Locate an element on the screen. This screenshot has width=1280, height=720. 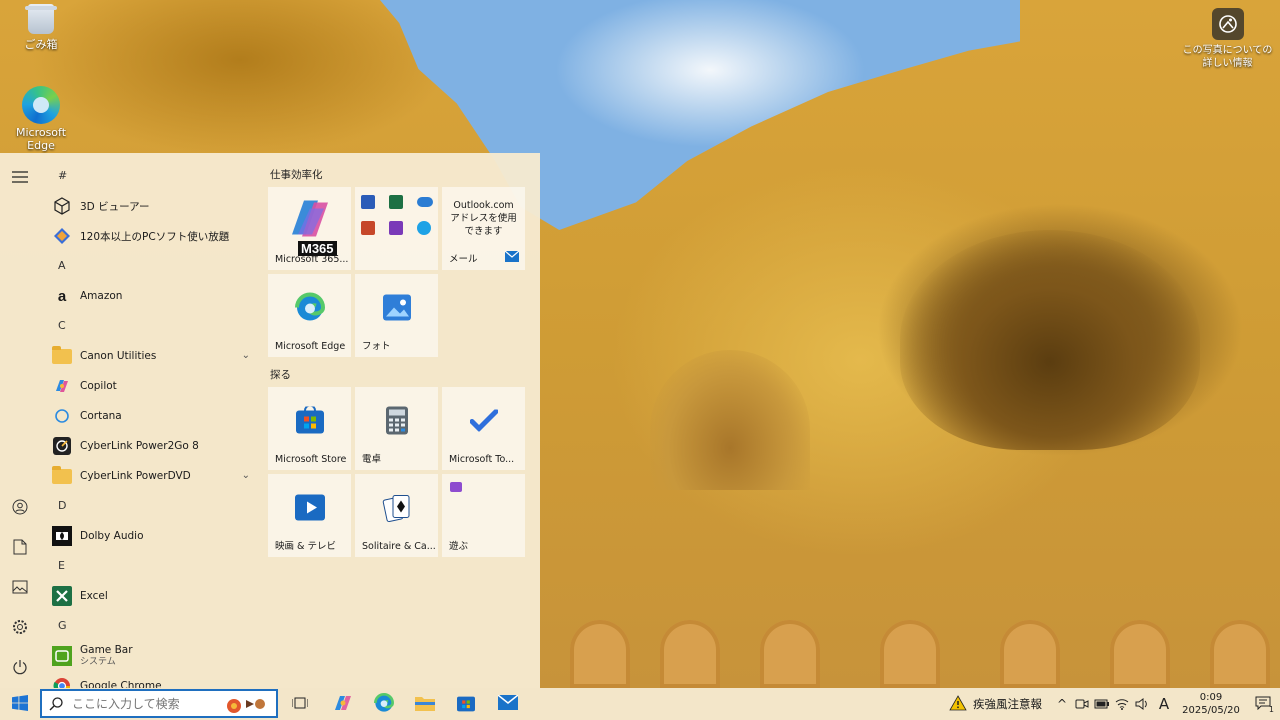
search-icon is located at coordinates (56, 703).